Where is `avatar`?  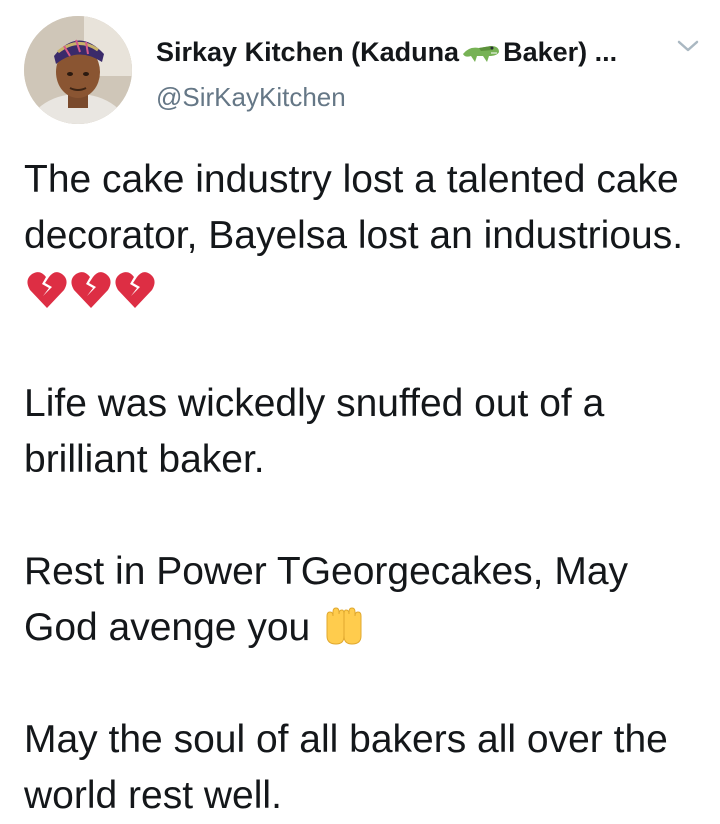
avatar is located at coordinates (78, 70).